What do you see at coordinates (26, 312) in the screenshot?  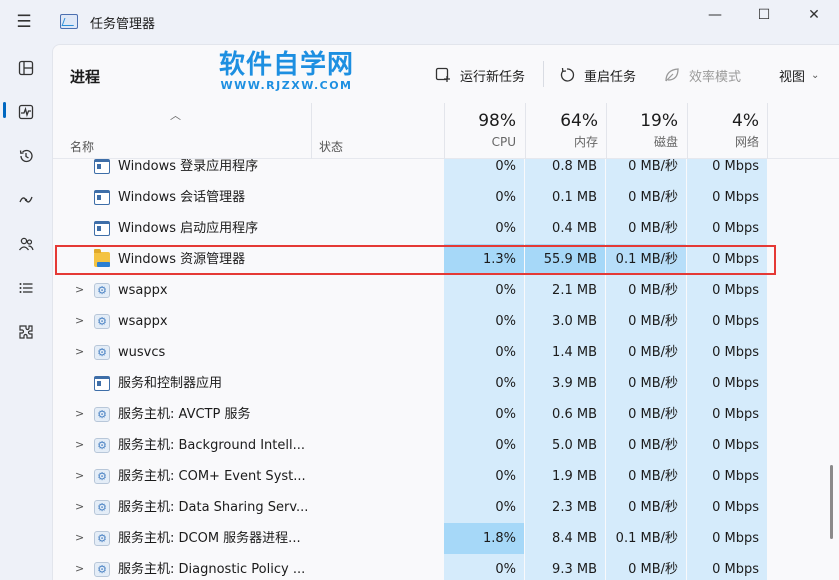 I see `nav-rail` at bounding box center [26, 312].